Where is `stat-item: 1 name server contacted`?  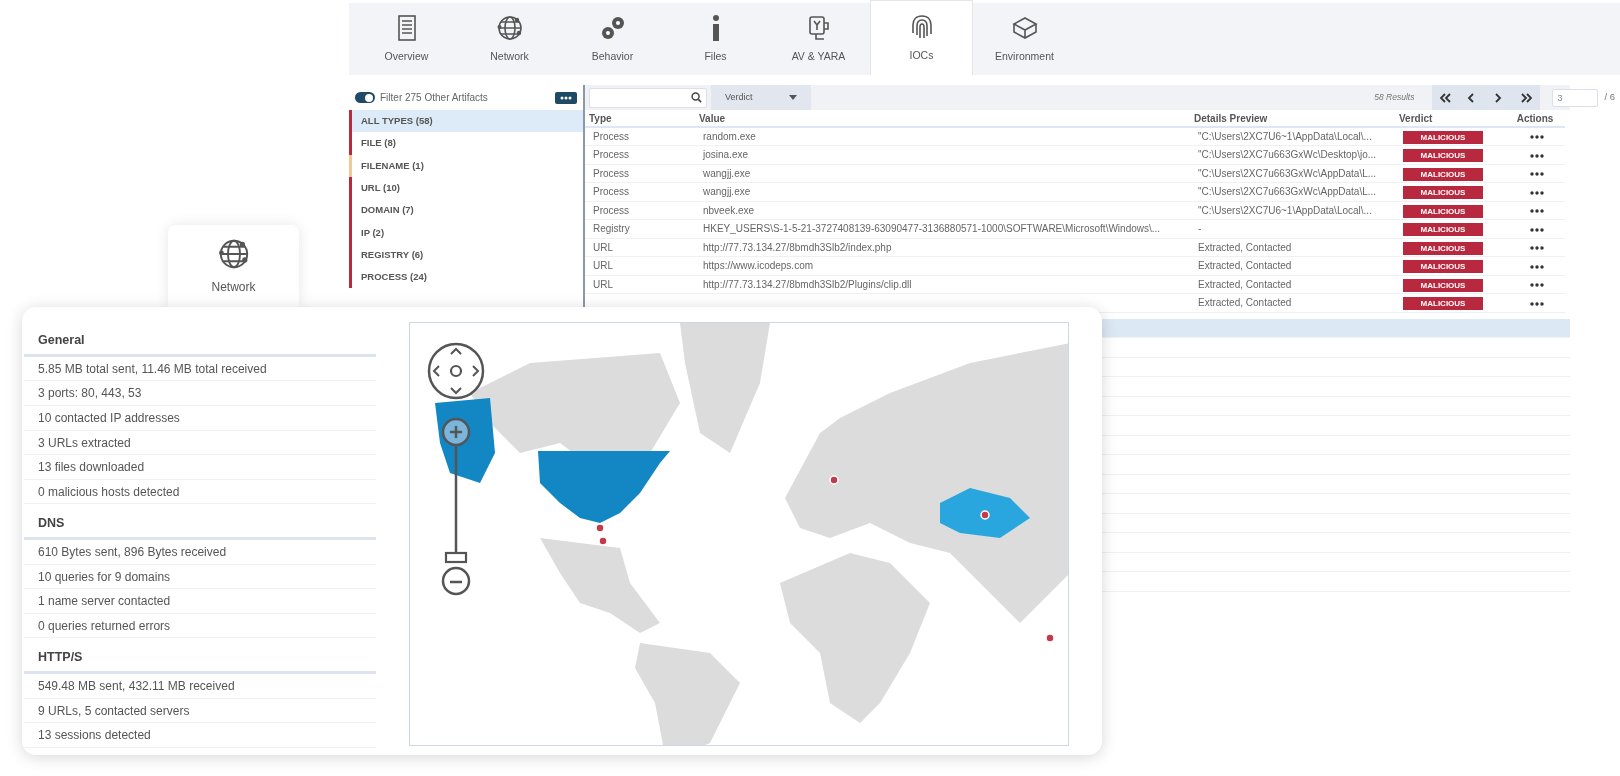 stat-item: 1 name server contacted is located at coordinates (200, 601).